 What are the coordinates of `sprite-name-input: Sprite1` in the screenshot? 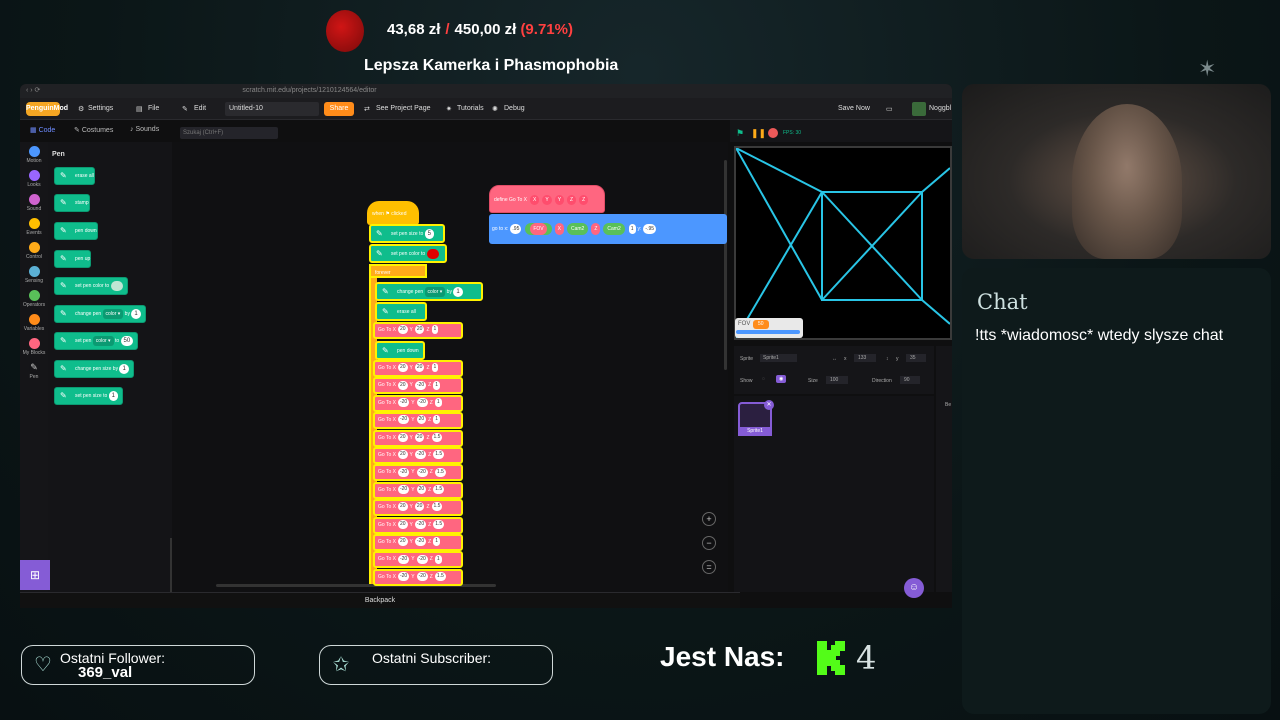 It's located at (778, 358).